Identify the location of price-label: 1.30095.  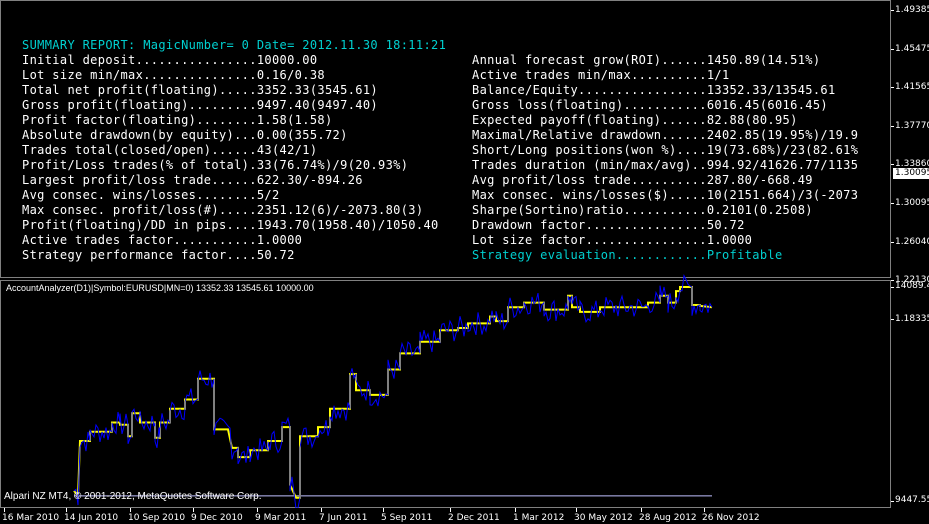
(912, 203).